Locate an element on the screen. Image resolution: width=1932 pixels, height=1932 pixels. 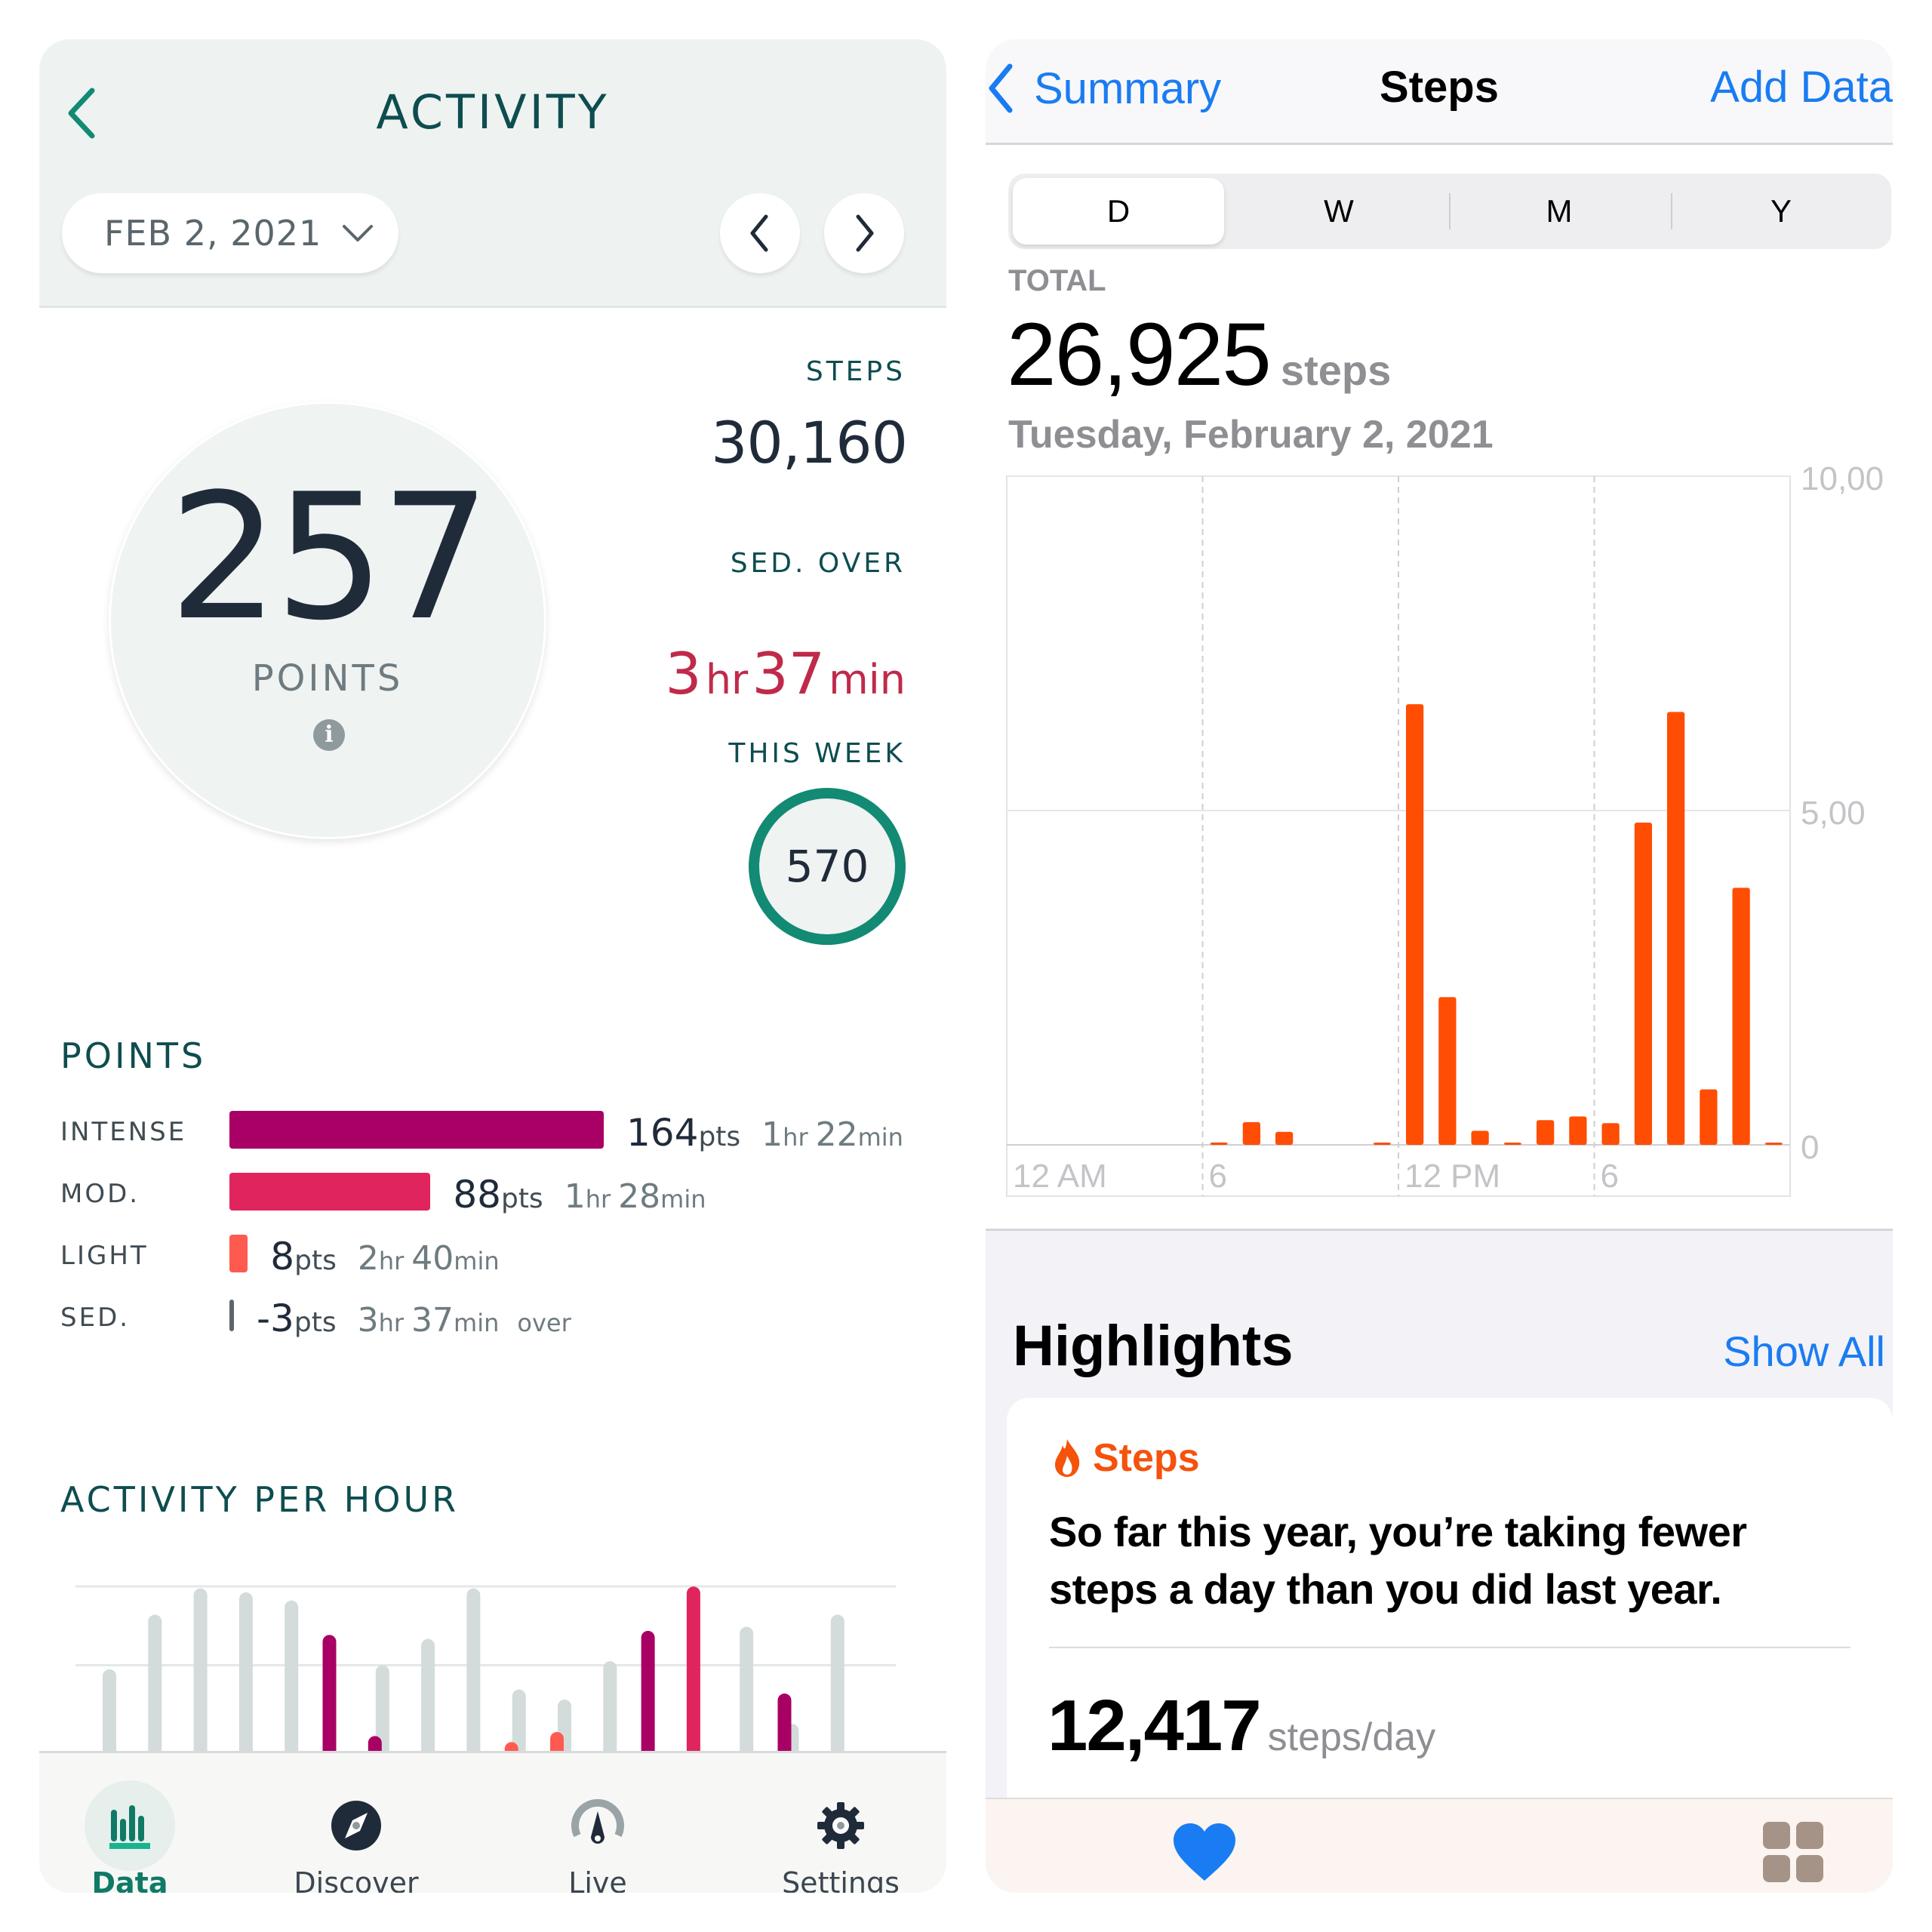
duration-hours: 2 is located at coordinates (368, 1258).